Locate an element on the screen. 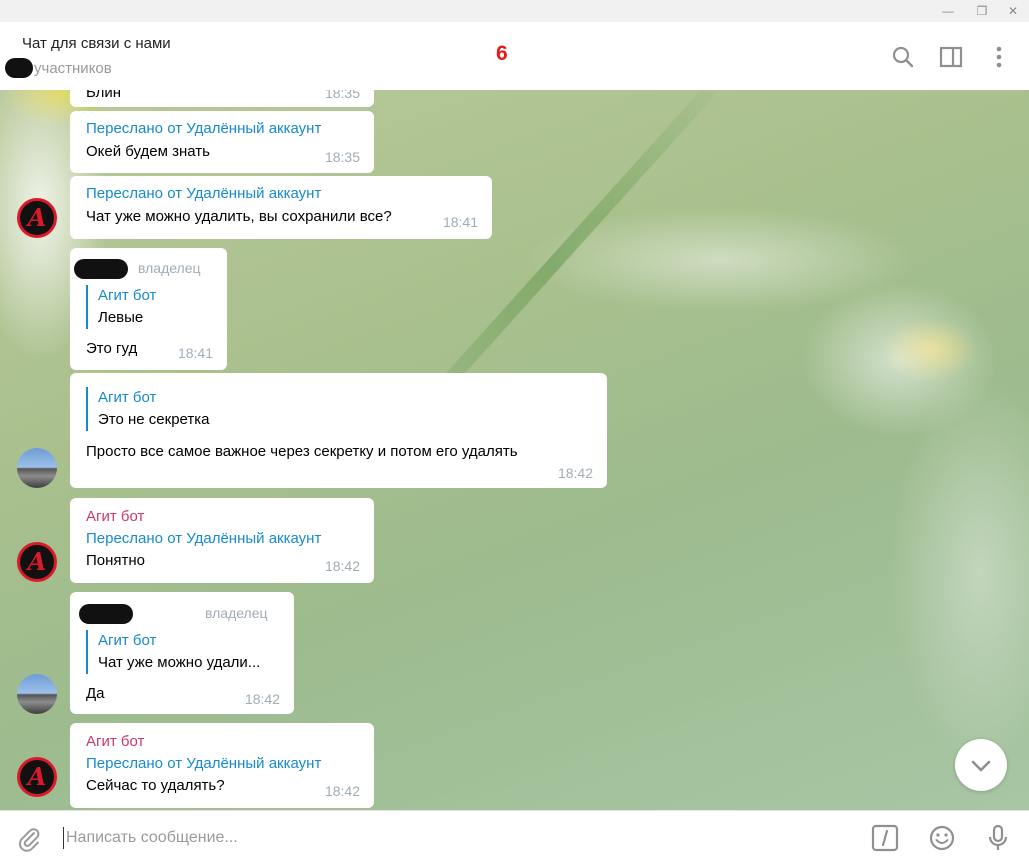  member-count-label: участников is located at coordinates (73, 68).